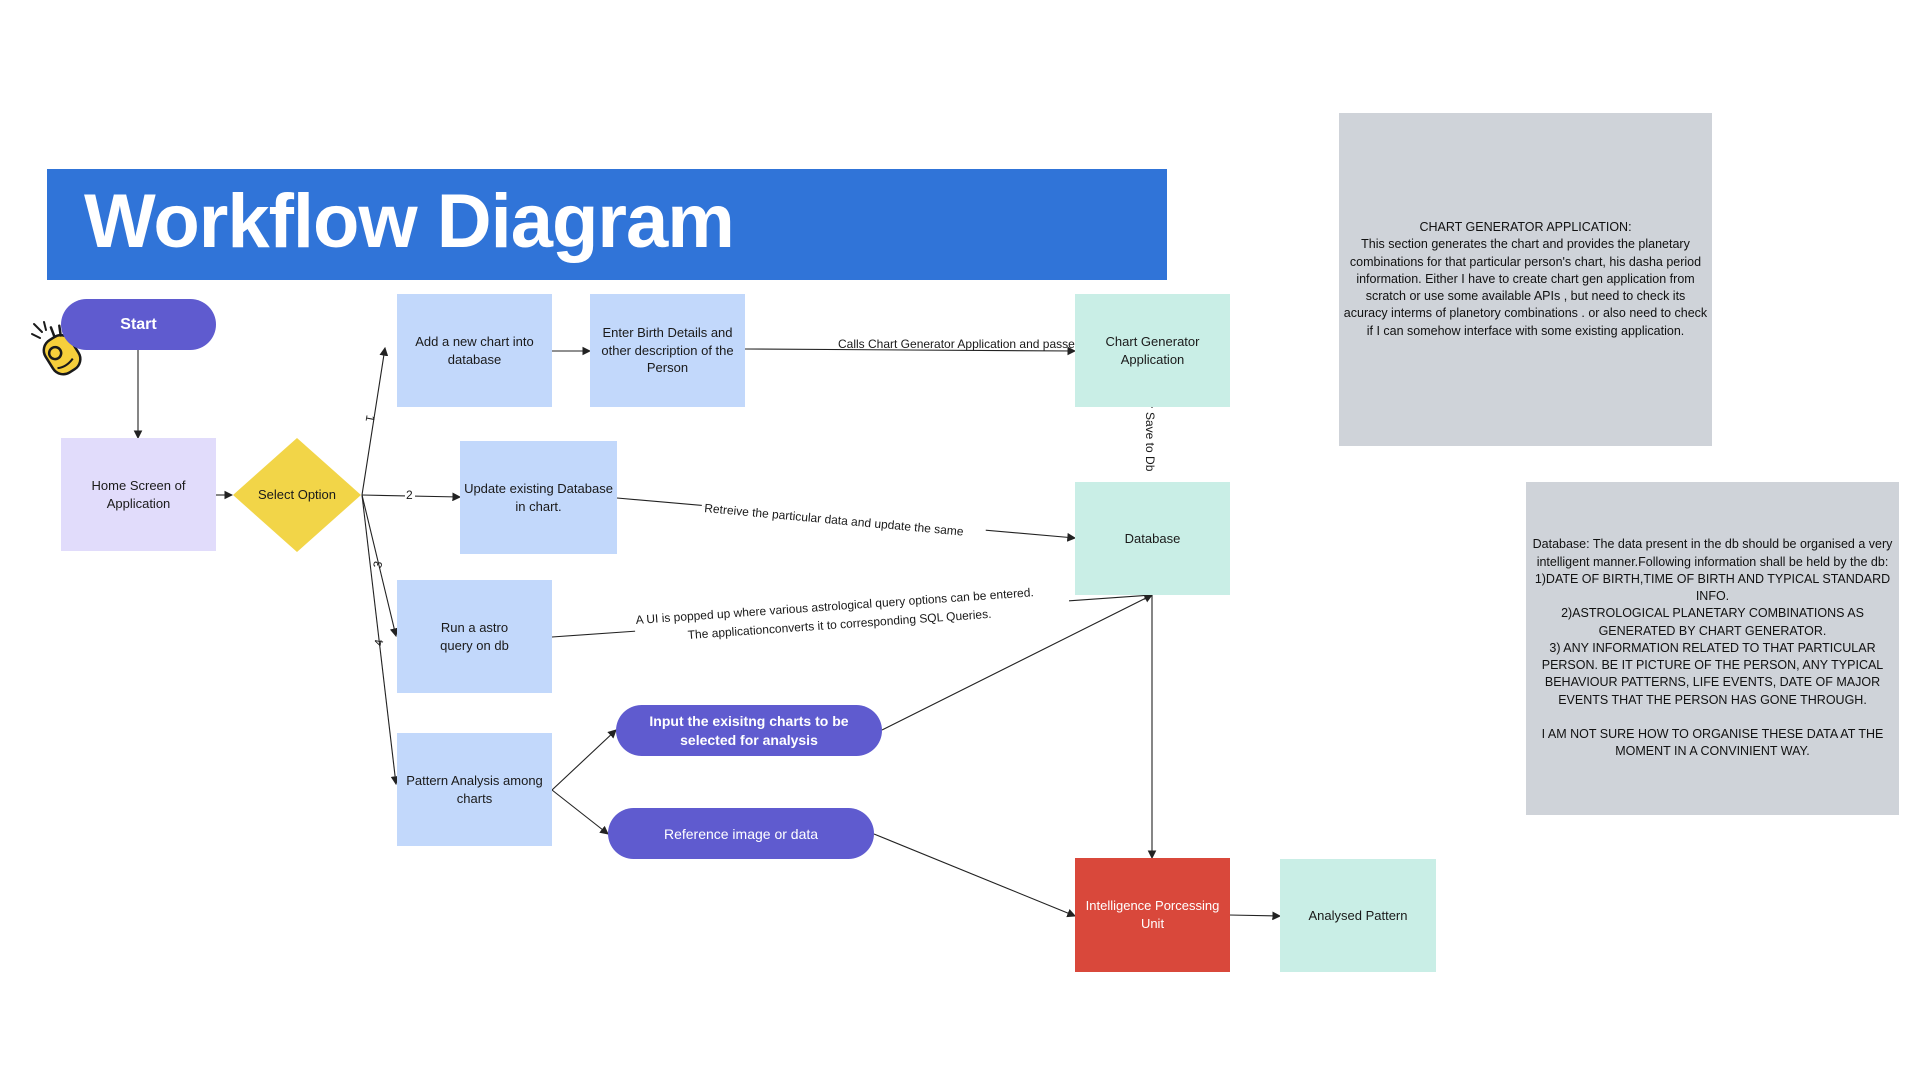 The image size is (1920, 1080). I want to click on analysed-pattern-label: Analysed Pattern, so click(1358, 915).